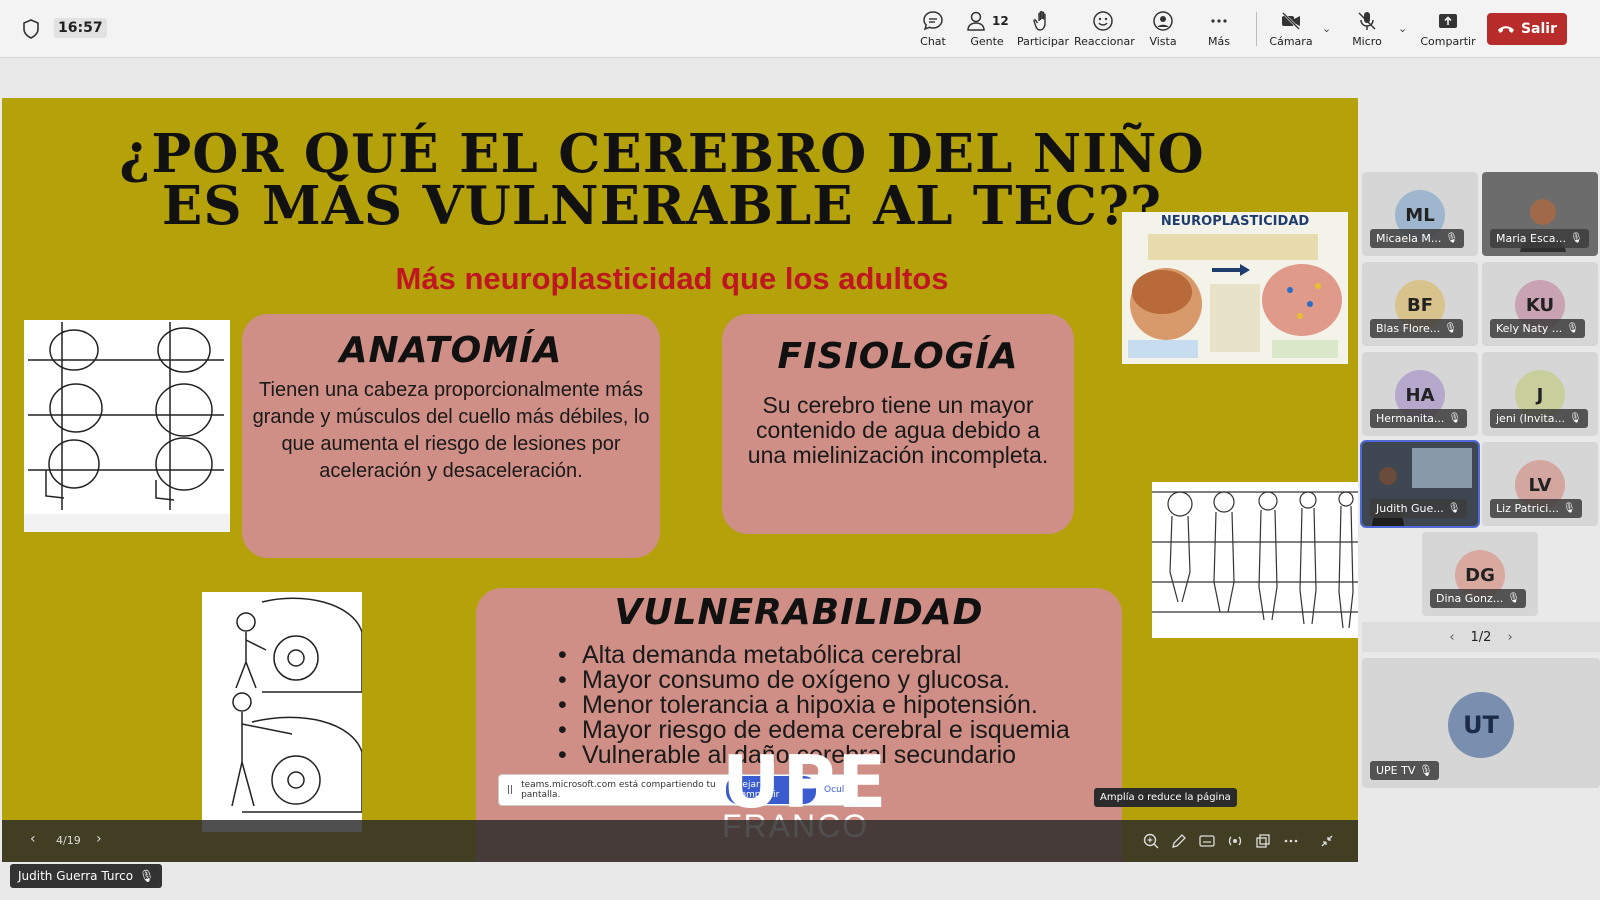  I want to click on slide-title-line-2: ES MÁS VULNERABLE AL TEC??, so click(662, 206).